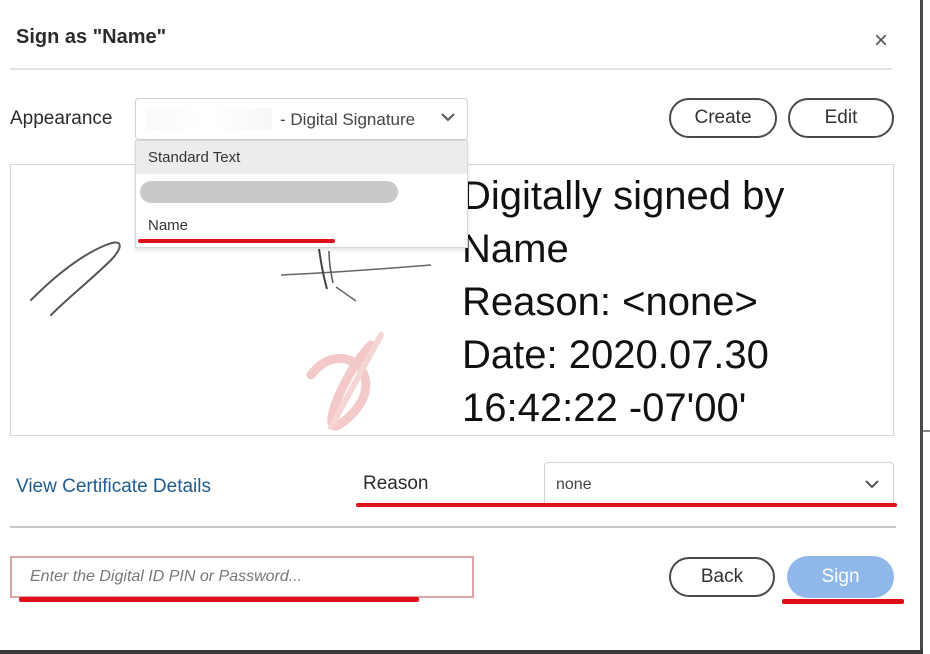 This screenshot has height=654, width=930. What do you see at coordinates (840, 577) in the screenshot?
I see `sign-button: Sign` at bounding box center [840, 577].